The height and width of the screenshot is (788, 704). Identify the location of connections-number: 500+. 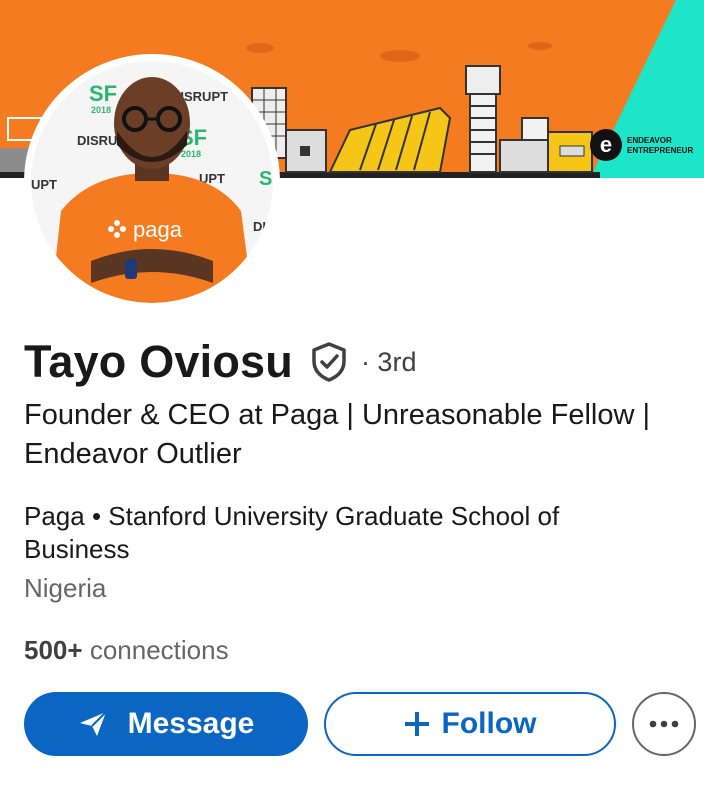
(53, 650).